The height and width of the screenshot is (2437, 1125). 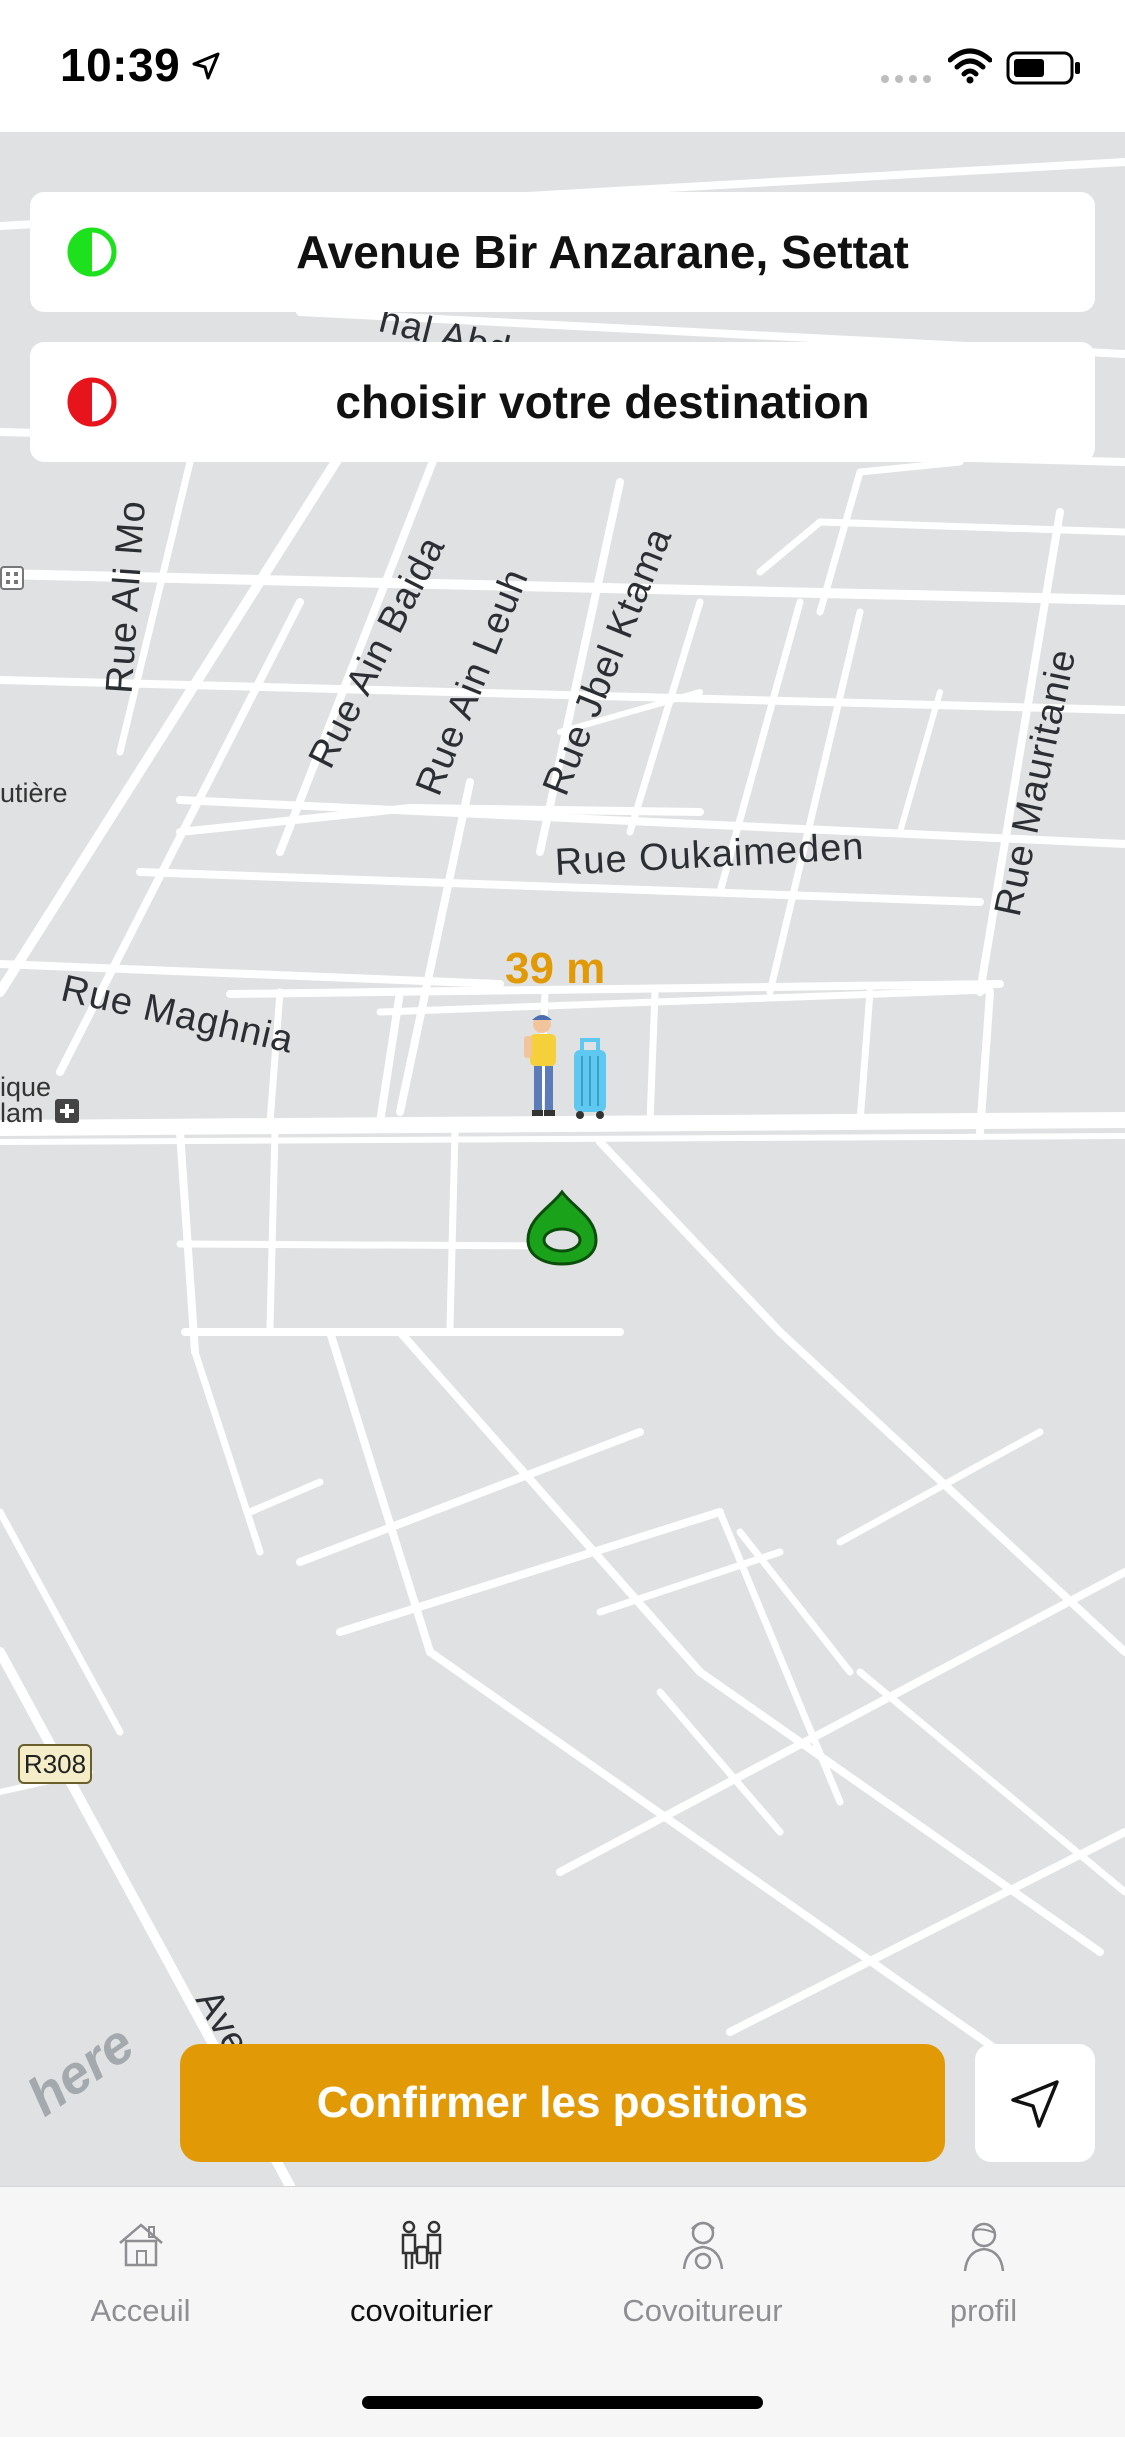 I want to click on battery-icon, so click(x=1043, y=68).